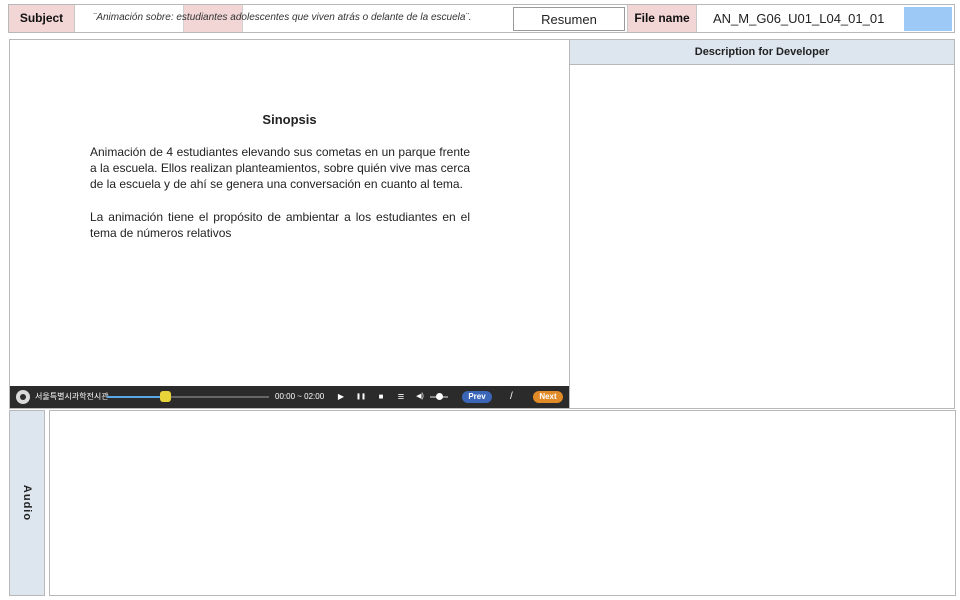 The width and height of the screenshot is (960, 600). What do you see at coordinates (401, 397) in the screenshot?
I see `menu-icon: ≡` at bounding box center [401, 397].